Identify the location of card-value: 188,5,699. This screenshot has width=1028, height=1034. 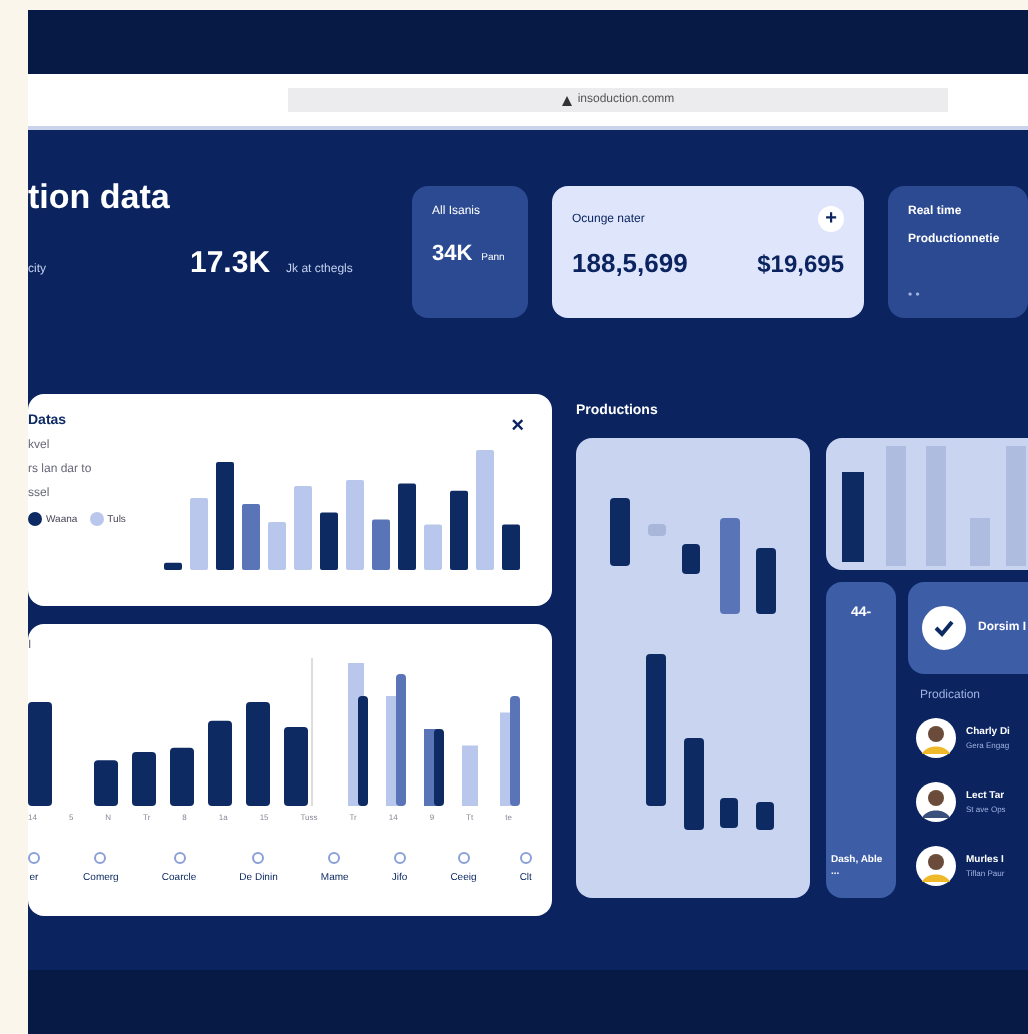
(630, 263).